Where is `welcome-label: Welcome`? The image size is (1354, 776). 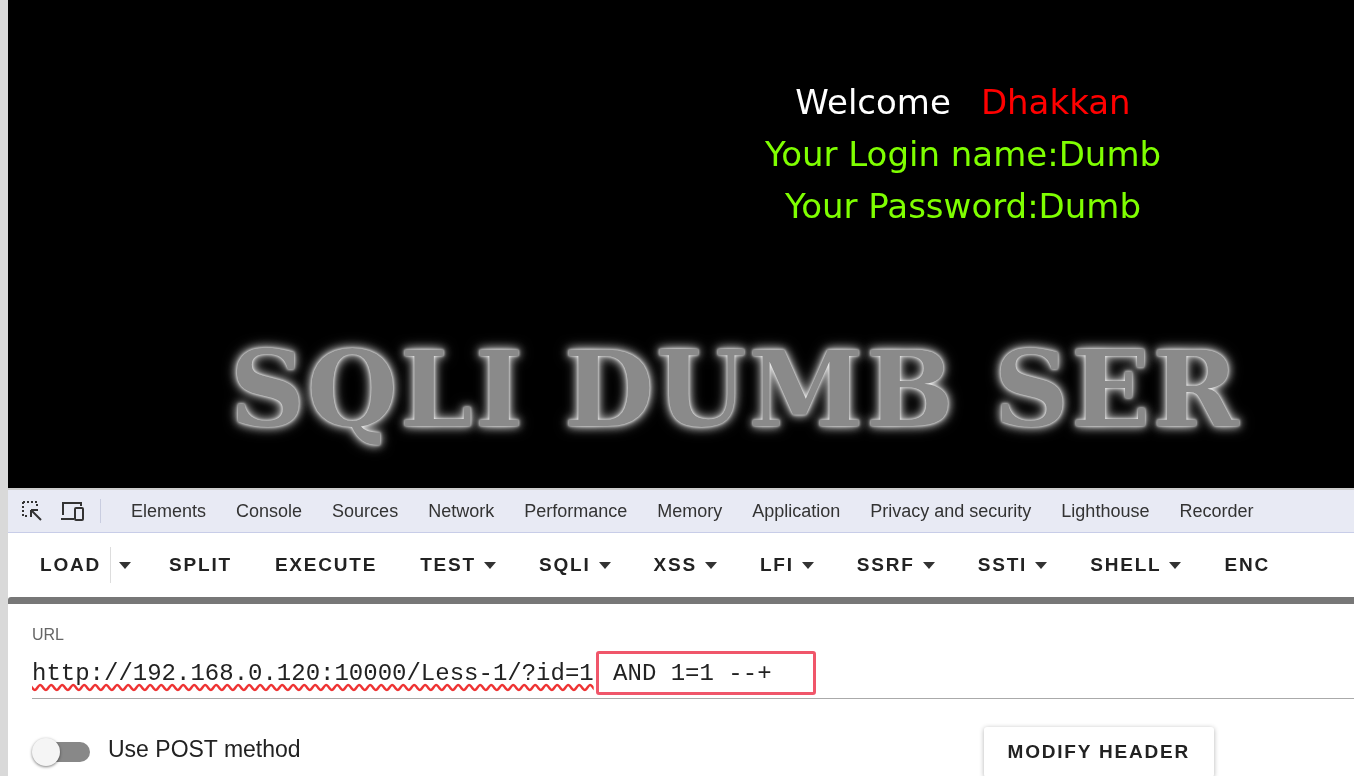 welcome-label: Welcome is located at coordinates (873, 102).